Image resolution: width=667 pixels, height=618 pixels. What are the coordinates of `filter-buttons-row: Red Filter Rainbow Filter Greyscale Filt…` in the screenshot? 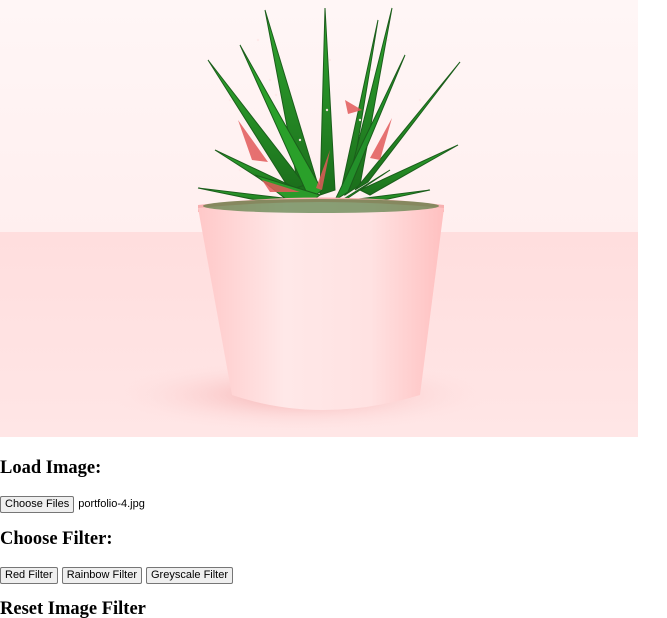 It's located at (118, 575).